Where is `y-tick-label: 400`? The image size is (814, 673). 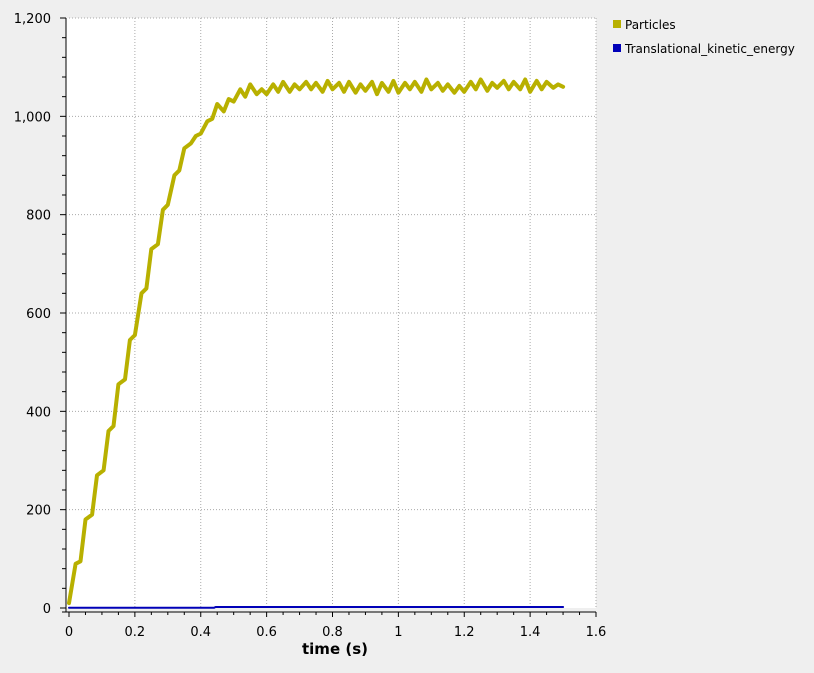 y-tick-label: 400 is located at coordinates (38, 412).